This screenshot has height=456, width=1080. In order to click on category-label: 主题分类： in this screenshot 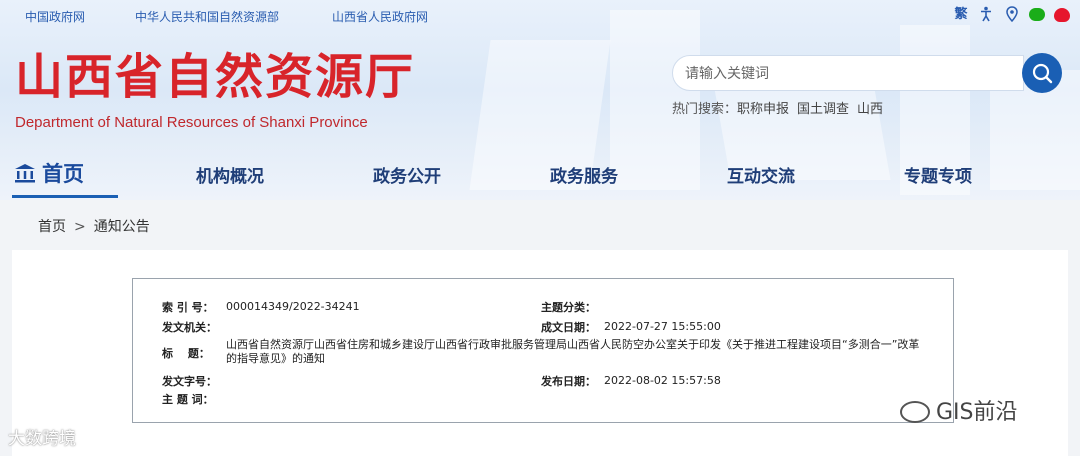, I will do `click(568, 307)`.